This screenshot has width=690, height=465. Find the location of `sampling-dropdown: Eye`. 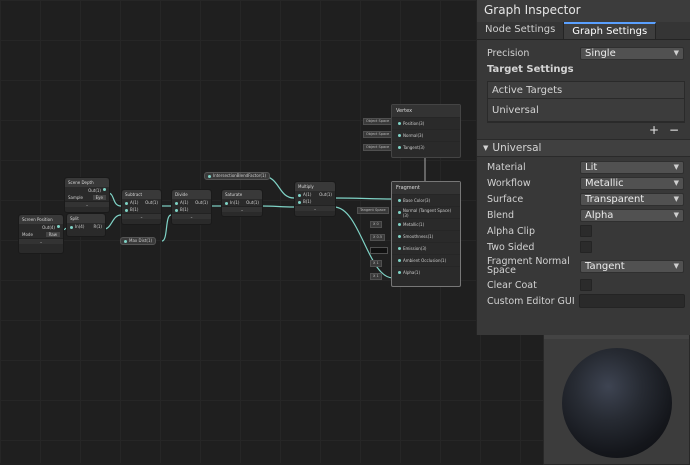

sampling-dropdown: Eye is located at coordinates (99, 197).